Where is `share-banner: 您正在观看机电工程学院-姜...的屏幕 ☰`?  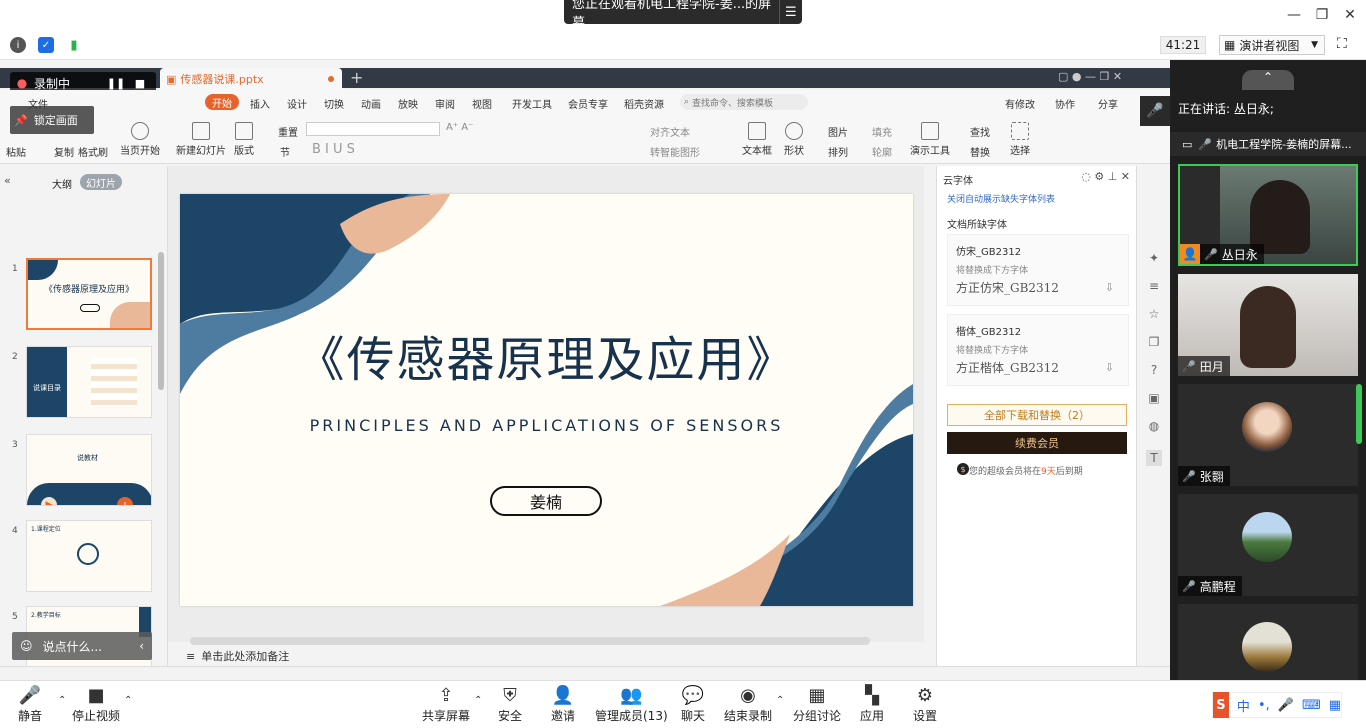 share-banner: 您正在观看机电工程学院-姜...的屏幕 ☰ is located at coordinates (683, 15).